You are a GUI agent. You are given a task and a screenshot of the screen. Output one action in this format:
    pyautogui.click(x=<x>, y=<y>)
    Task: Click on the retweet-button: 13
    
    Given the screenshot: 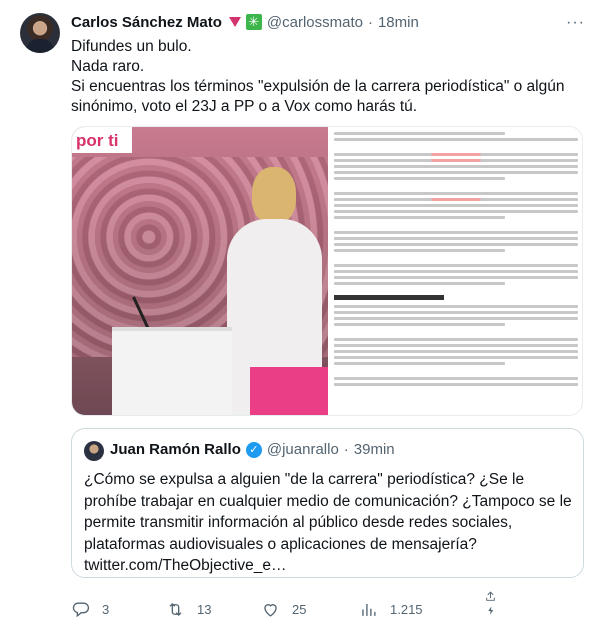 What is the action you would take?
    pyautogui.click(x=188, y=609)
    